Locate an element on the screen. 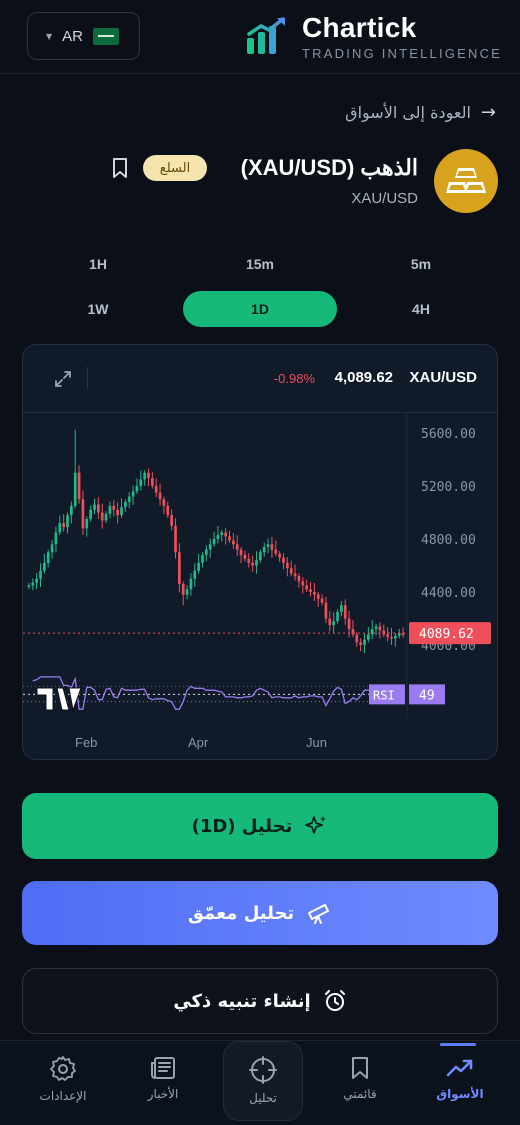 This screenshot has height=1125, width=520. timeframe-15m: 15m is located at coordinates (260, 264).